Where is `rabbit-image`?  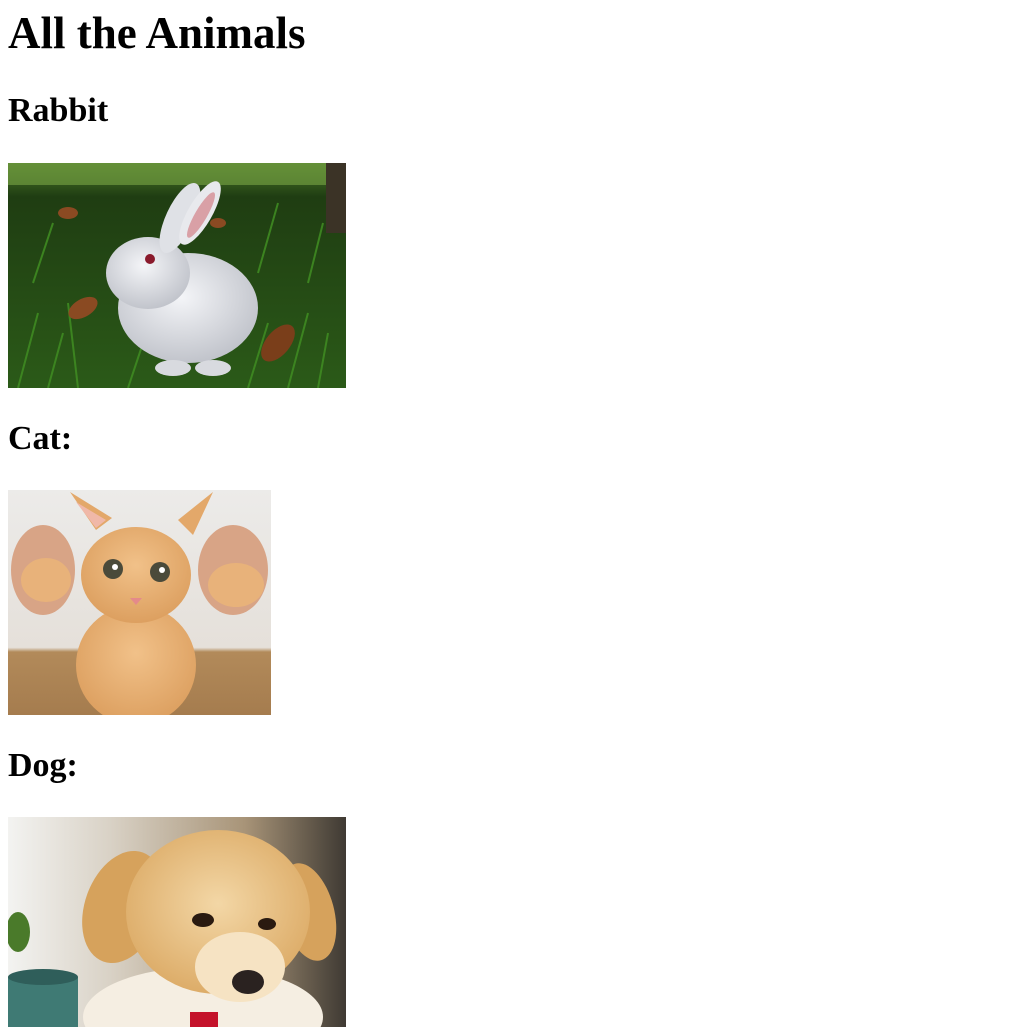
rabbit-image is located at coordinates (177, 275).